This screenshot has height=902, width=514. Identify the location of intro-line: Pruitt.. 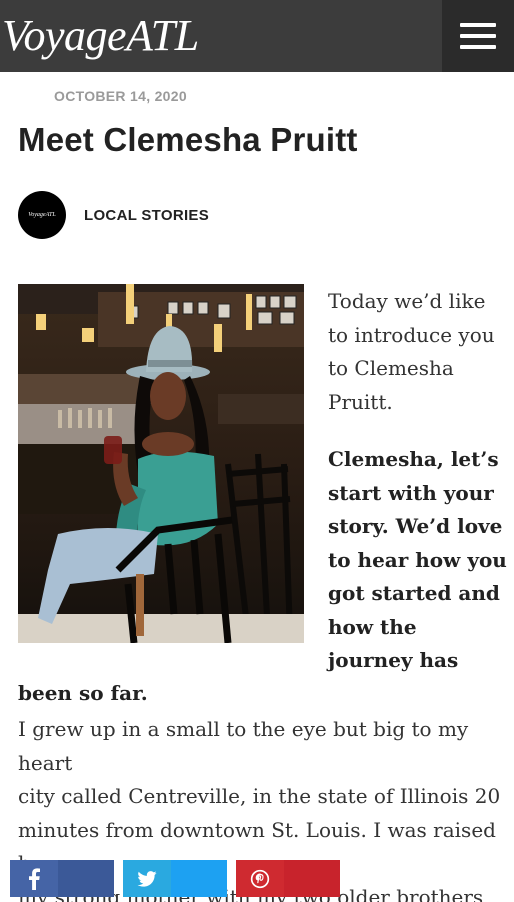
(360, 401).